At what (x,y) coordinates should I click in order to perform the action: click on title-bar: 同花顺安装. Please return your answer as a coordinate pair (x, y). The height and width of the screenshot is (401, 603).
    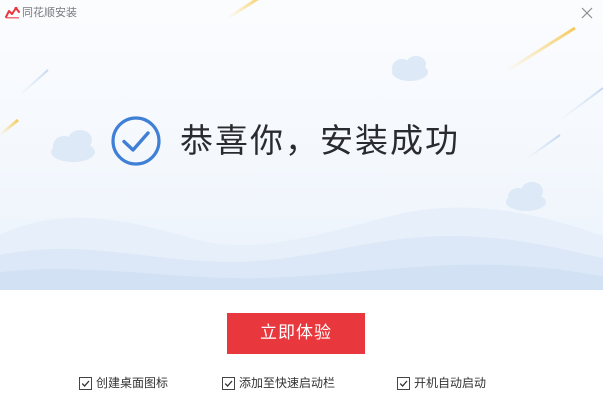
    Looking at the image, I should click on (301, 14).